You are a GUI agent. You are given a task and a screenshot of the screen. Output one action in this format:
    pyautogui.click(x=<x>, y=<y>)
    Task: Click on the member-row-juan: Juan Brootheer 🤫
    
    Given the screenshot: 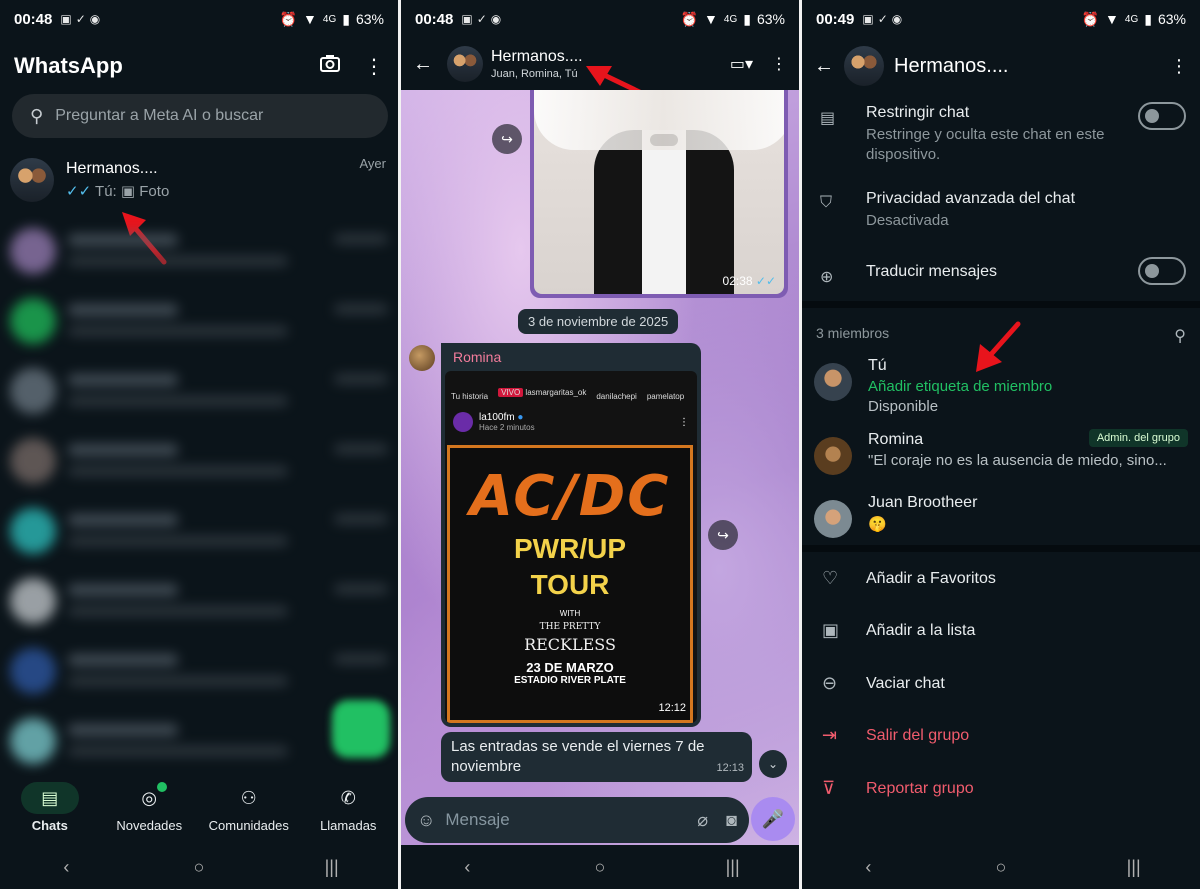 What is the action you would take?
    pyautogui.click(x=1001, y=516)
    